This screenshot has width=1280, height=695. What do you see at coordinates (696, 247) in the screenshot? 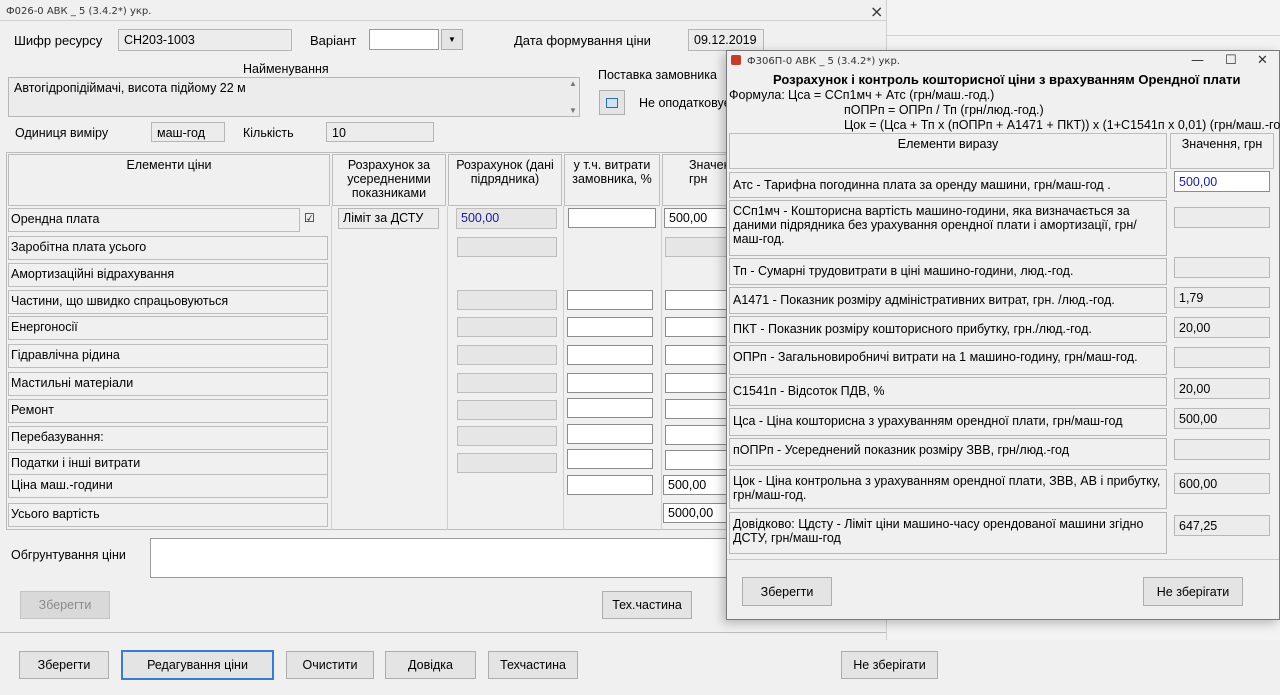
I see `wages-value-cell` at bounding box center [696, 247].